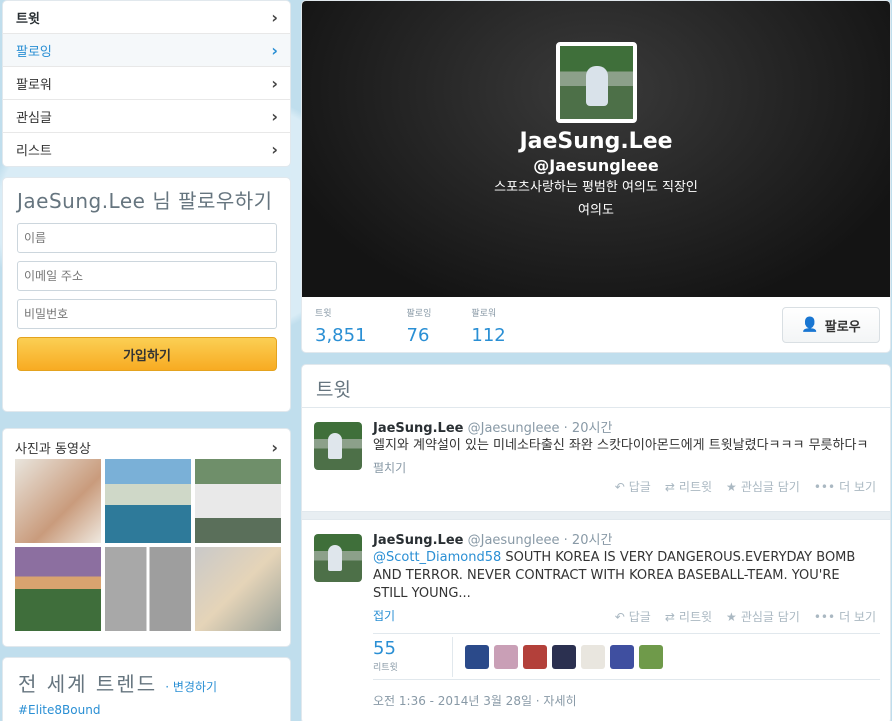  What do you see at coordinates (488, 335) in the screenshot?
I see `stat-value: 112` at bounding box center [488, 335].